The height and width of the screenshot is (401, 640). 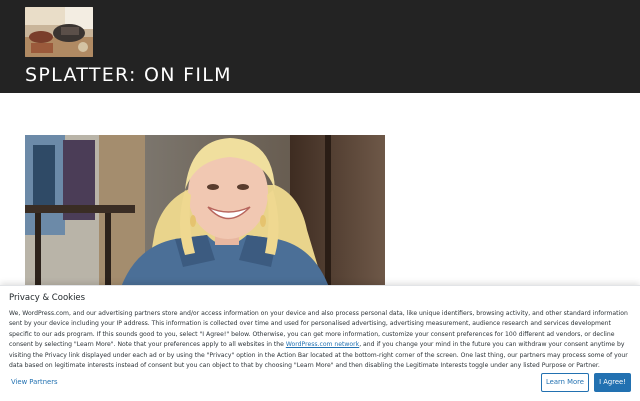 I want to click on wordpress-network-link: WordPress.com network, so click(x=322, y=344).